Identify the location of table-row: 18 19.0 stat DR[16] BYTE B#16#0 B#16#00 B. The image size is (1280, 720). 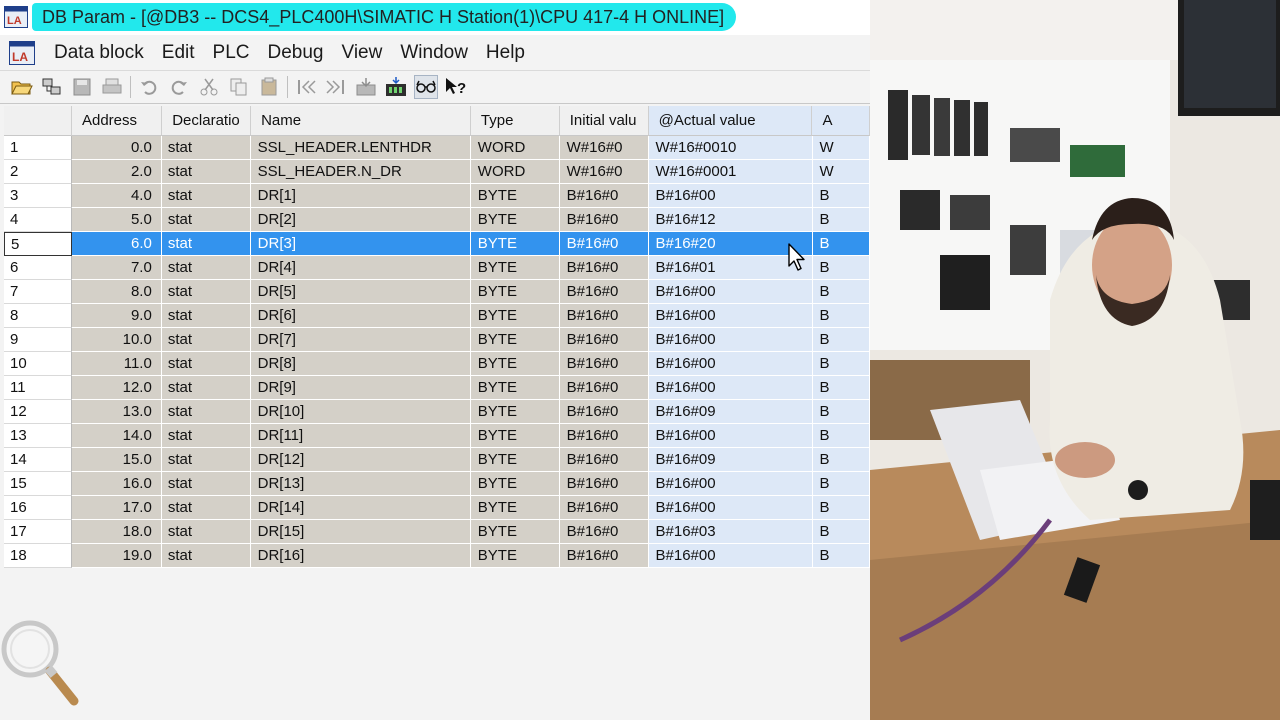
(437, 556).